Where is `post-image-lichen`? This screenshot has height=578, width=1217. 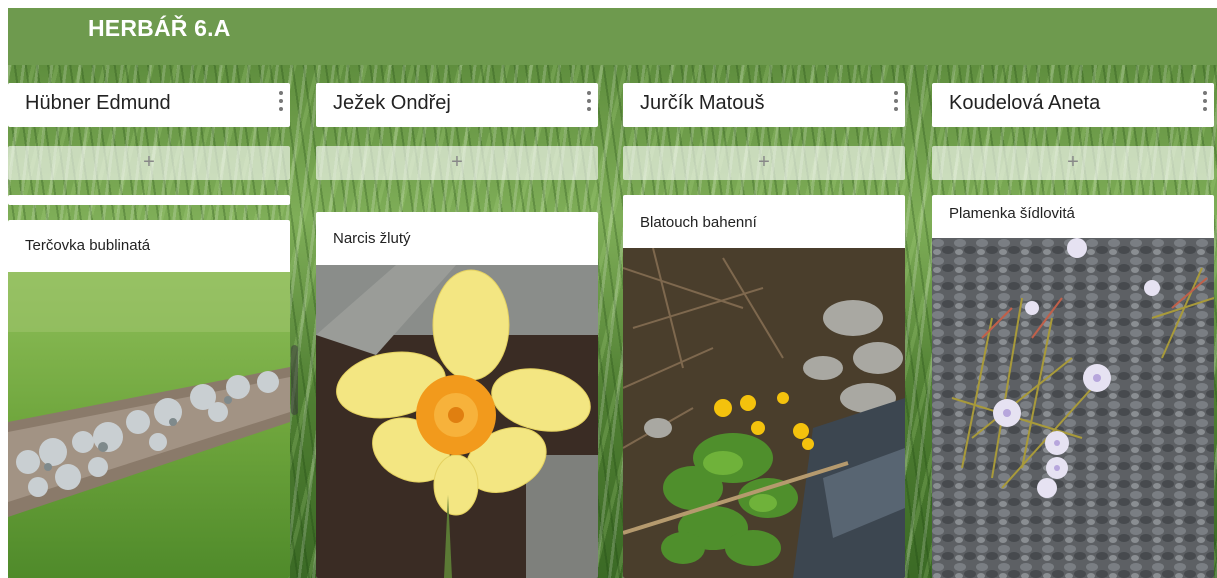 post-image-lichen is located at coordinates (149, 425).